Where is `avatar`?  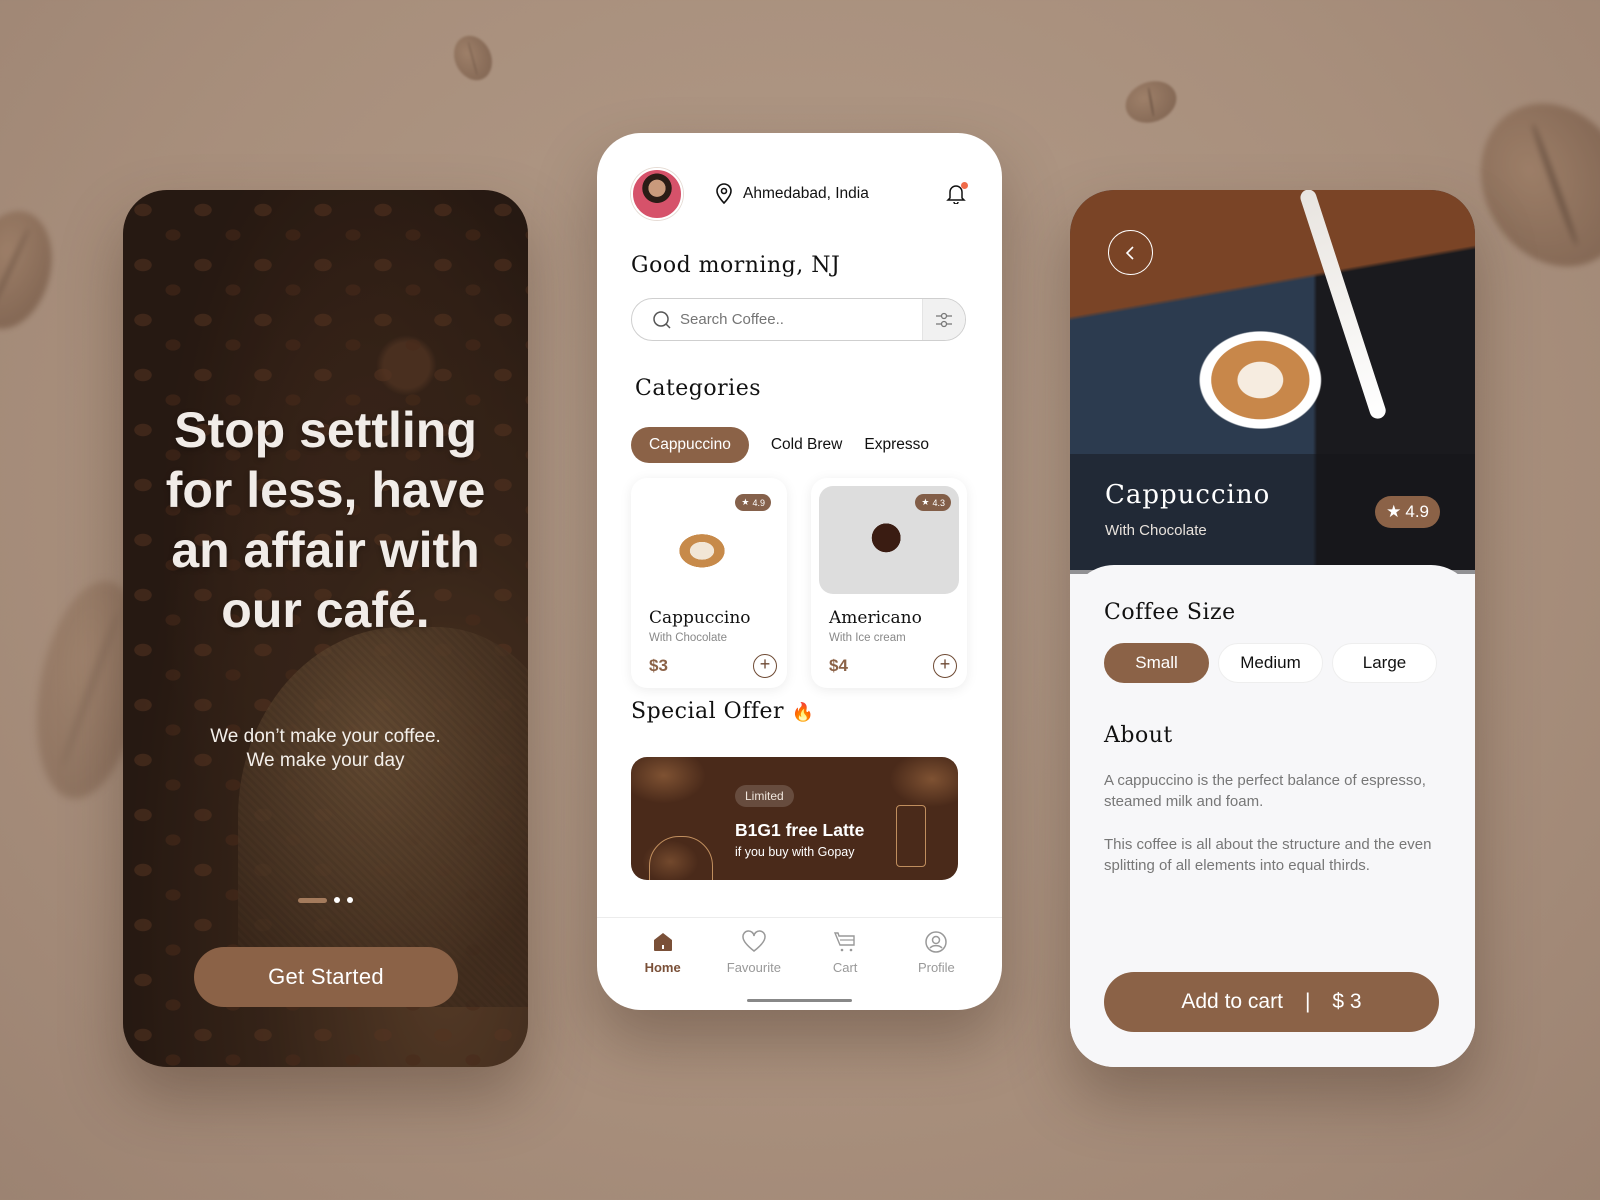 avatar is located at coordinates (657, 194).